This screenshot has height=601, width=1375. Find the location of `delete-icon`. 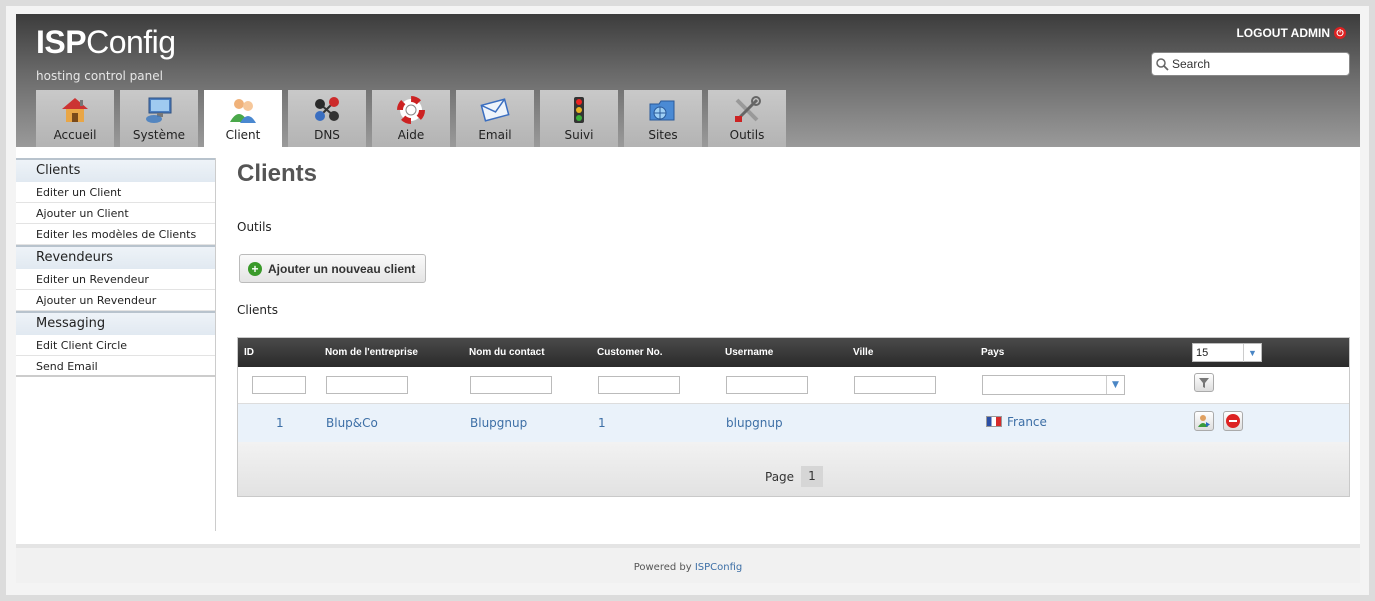

delete-icon is located at coordinates (1233, 421).